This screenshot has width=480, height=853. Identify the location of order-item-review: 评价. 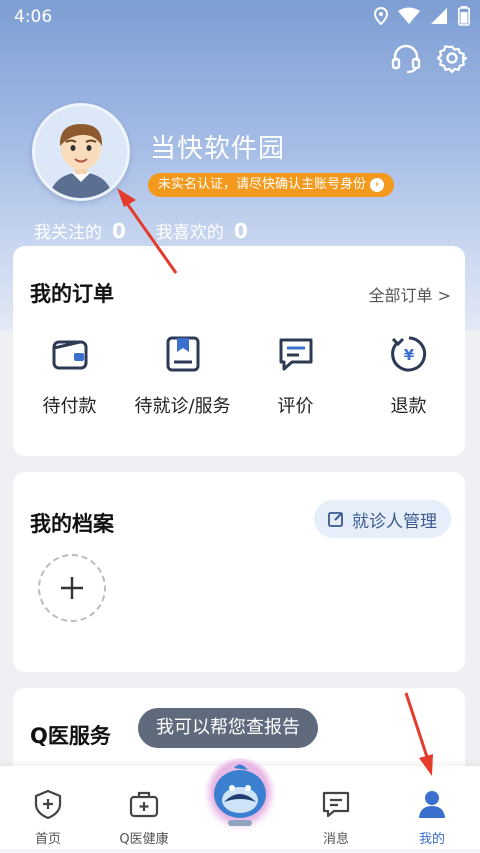
(295, 376).